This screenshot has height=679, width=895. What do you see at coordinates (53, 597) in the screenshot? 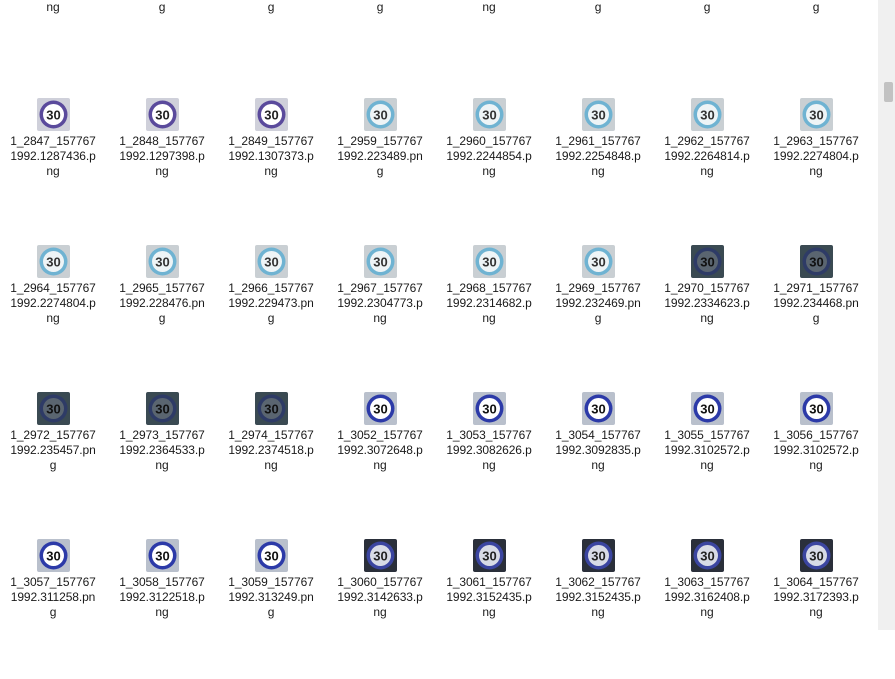
I see `file-name-label: 1_3057_157767 1992.311258.pn g` at bounding box center [53, 597].